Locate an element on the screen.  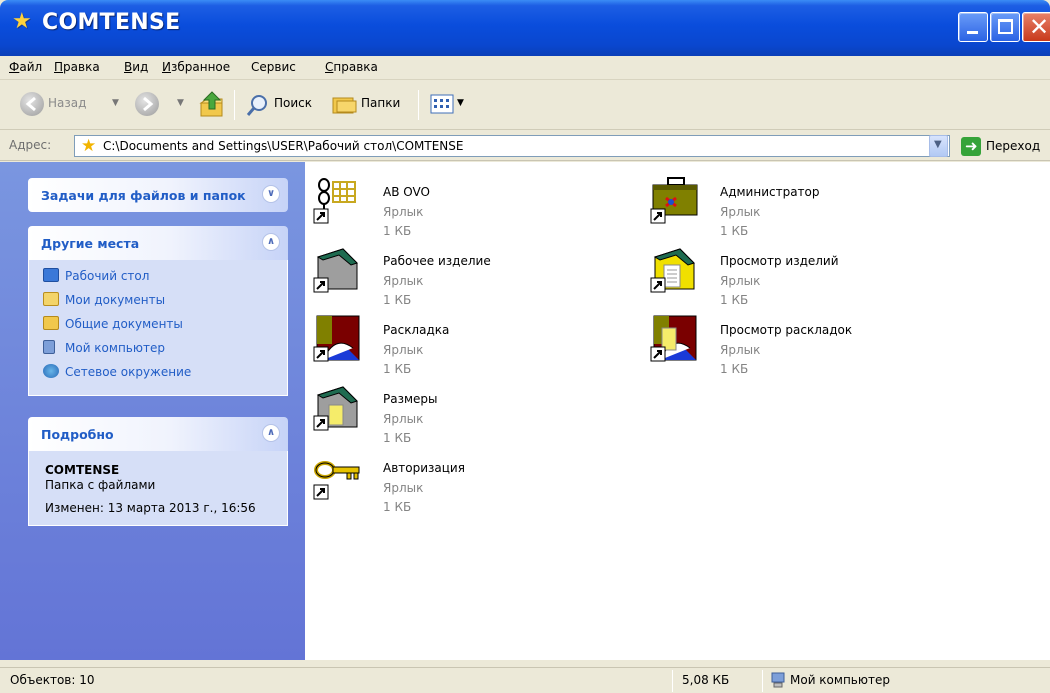
details-panel-header: Подробно ∧ is located at coordinates (158, 434).